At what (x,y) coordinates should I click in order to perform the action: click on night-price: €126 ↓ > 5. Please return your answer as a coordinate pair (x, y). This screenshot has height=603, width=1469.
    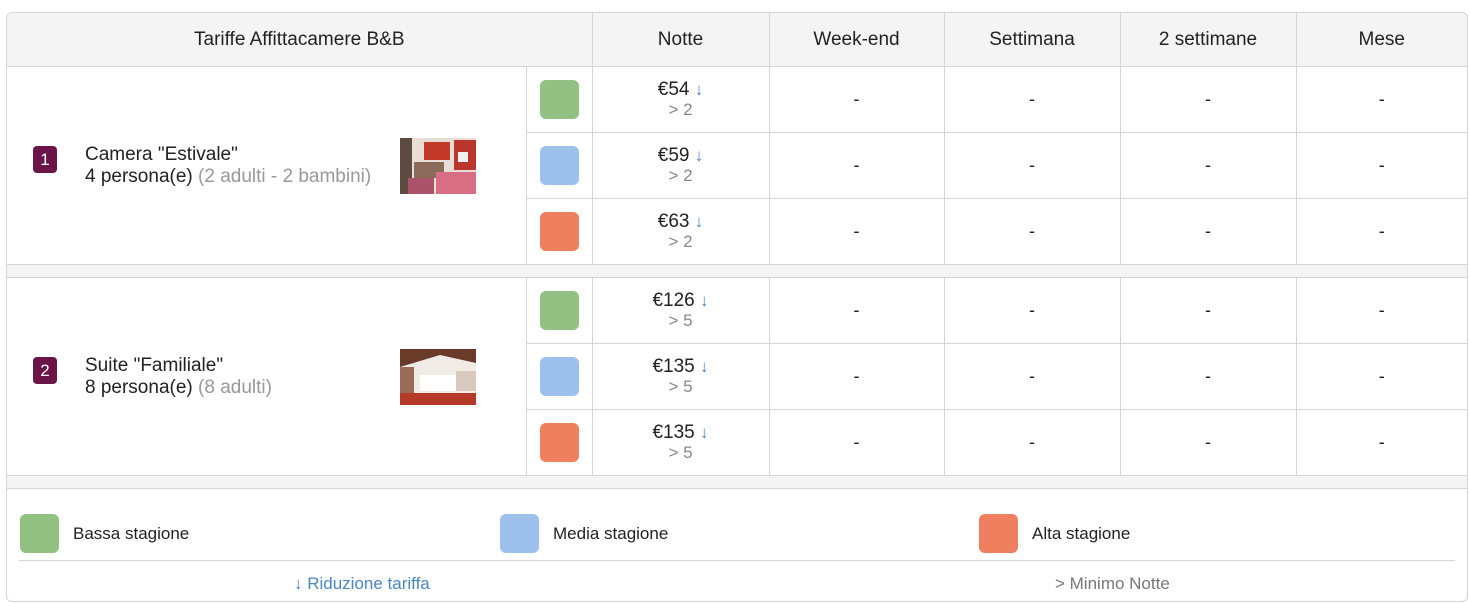
    Looking at the image, I should click on (680, 310).